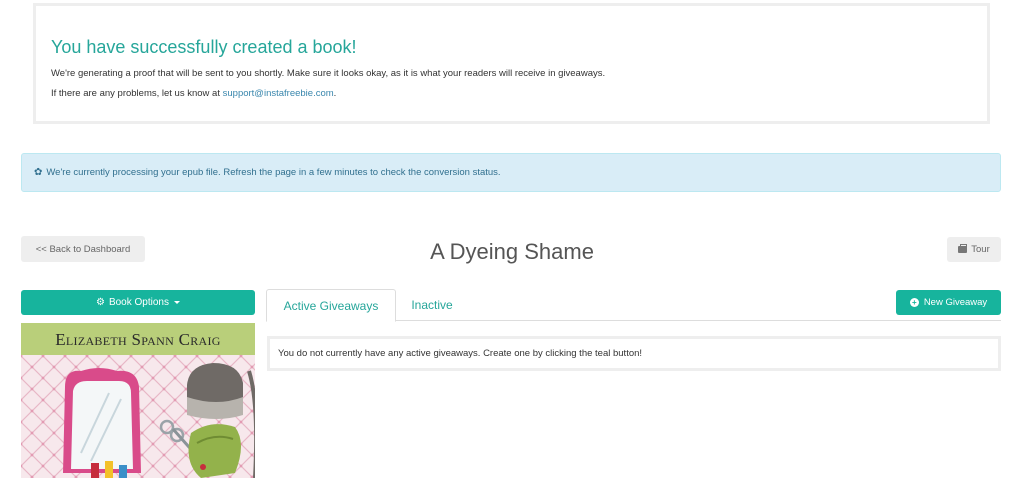  I want to click on tour-label: Tour, so click(980, 249).